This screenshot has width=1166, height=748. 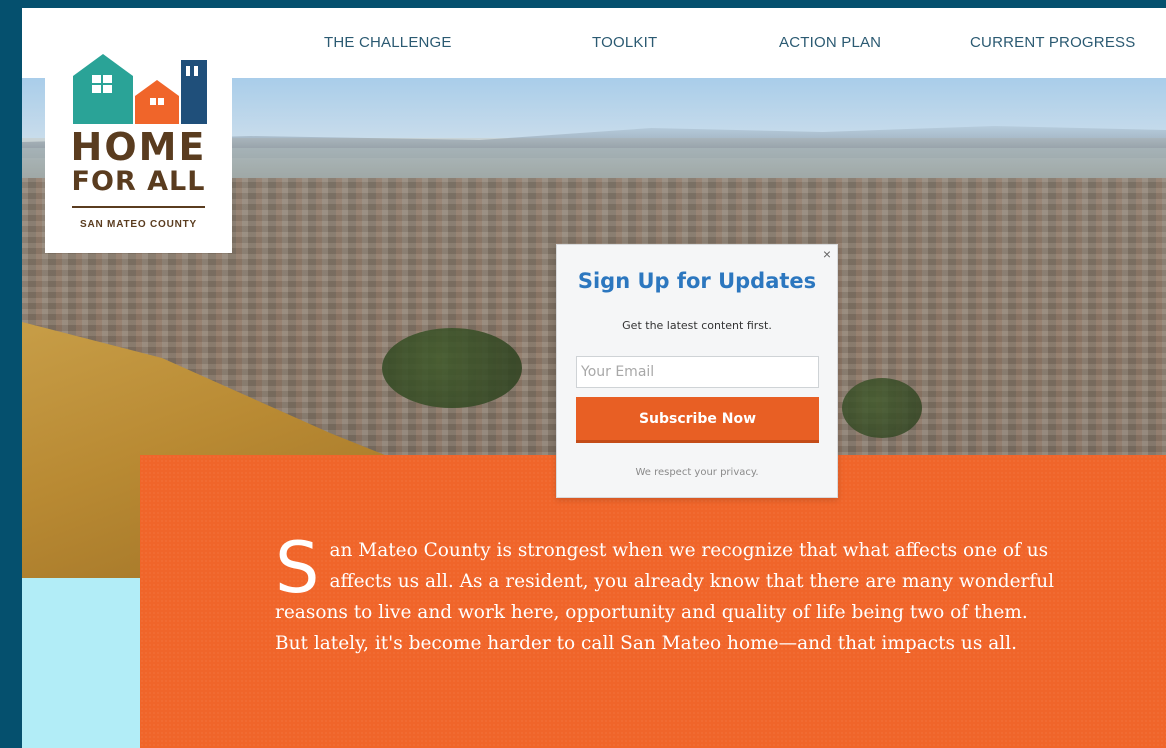 What do you see at coordinates (697, 472) in the screenshot?
I see `privacy-note: We respect your privacy.` at bounding box center [697, 472].